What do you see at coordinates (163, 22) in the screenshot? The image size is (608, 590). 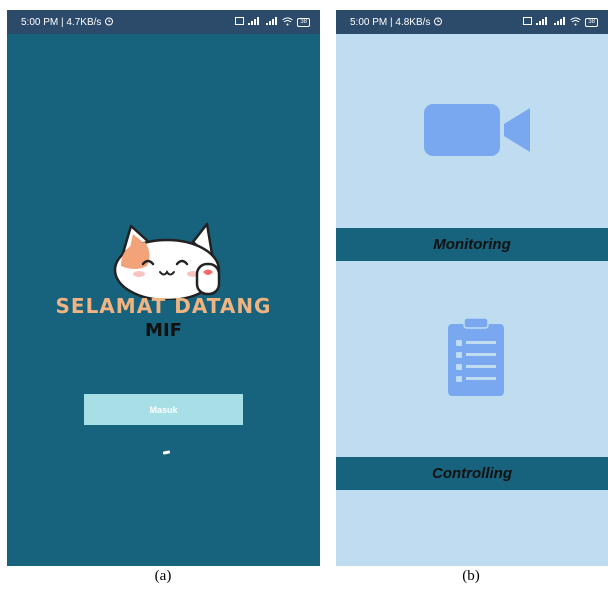 I see `status-bar: 5:00 PM | 4.7KB/s 38` at bounding box center [163, 22].